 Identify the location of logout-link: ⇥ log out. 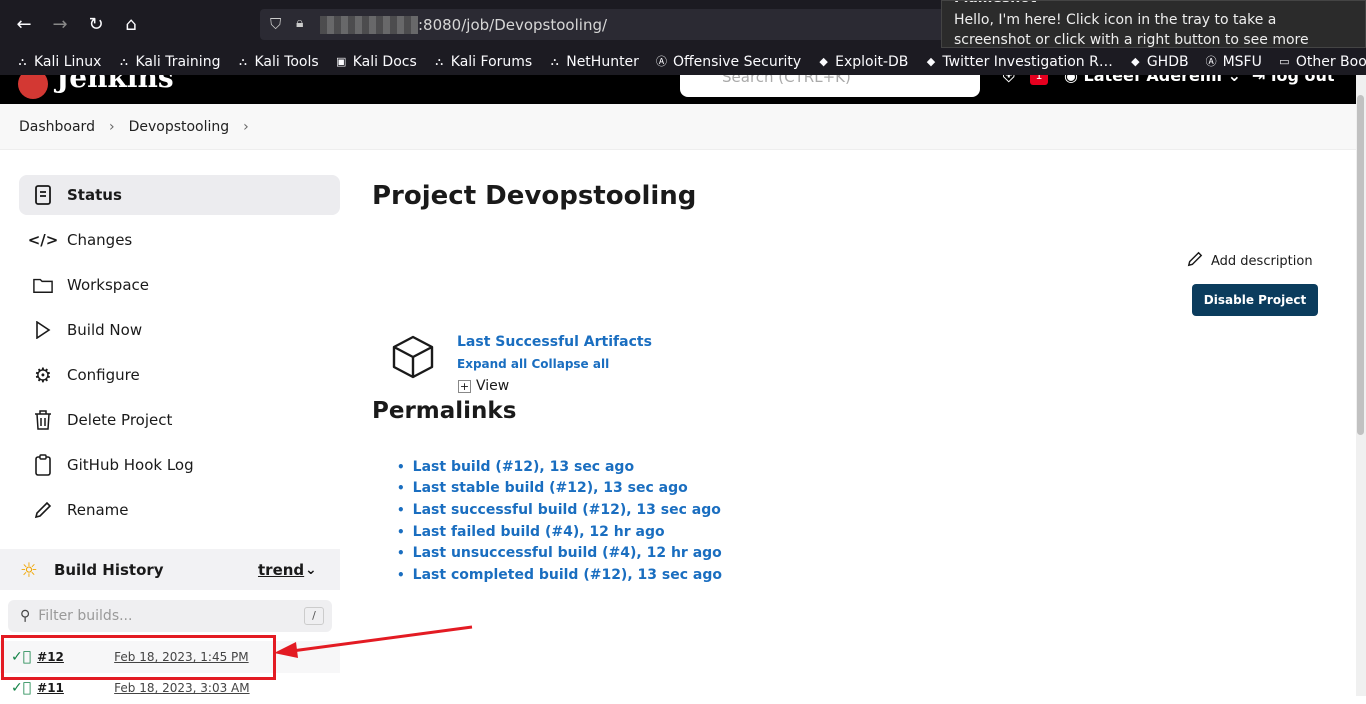
(1293, 80).